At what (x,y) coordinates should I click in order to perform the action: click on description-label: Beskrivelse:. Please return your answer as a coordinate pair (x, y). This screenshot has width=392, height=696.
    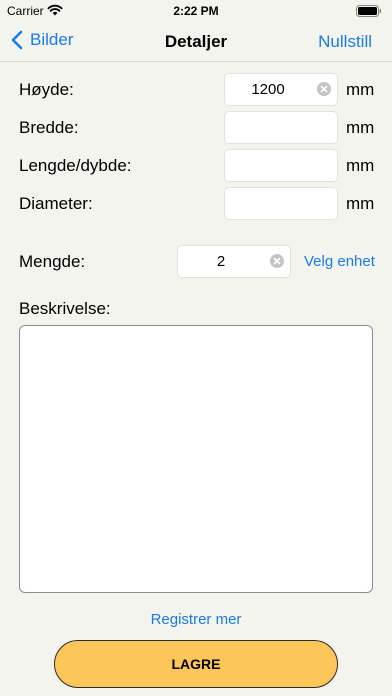
    Looking at the image, I should click on (65, 308).